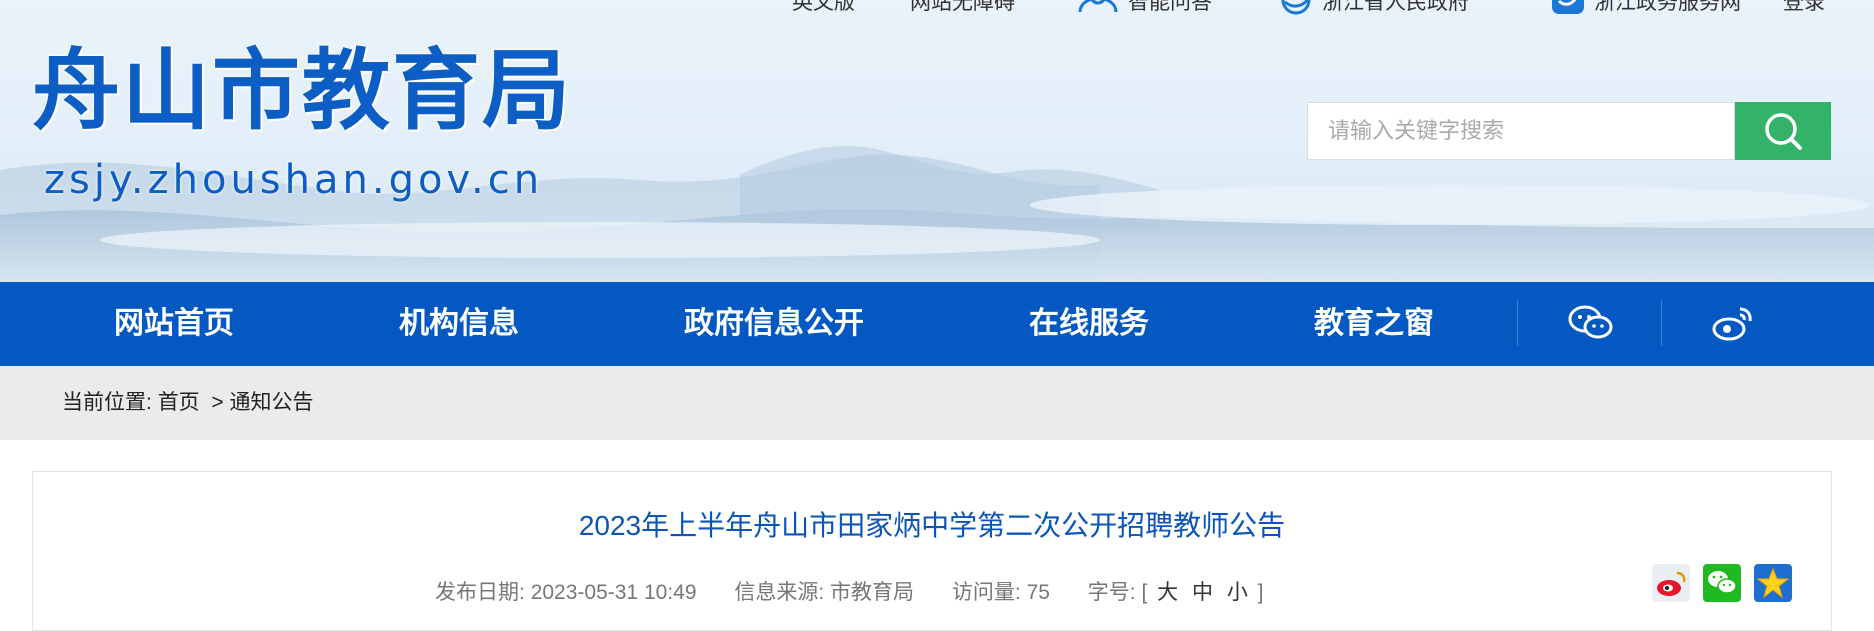 The width and height of the screenshot is (1874, 631). I want to click on breadcrumb: 当前位置: 首页 > 通知公告, so click(187, 403).